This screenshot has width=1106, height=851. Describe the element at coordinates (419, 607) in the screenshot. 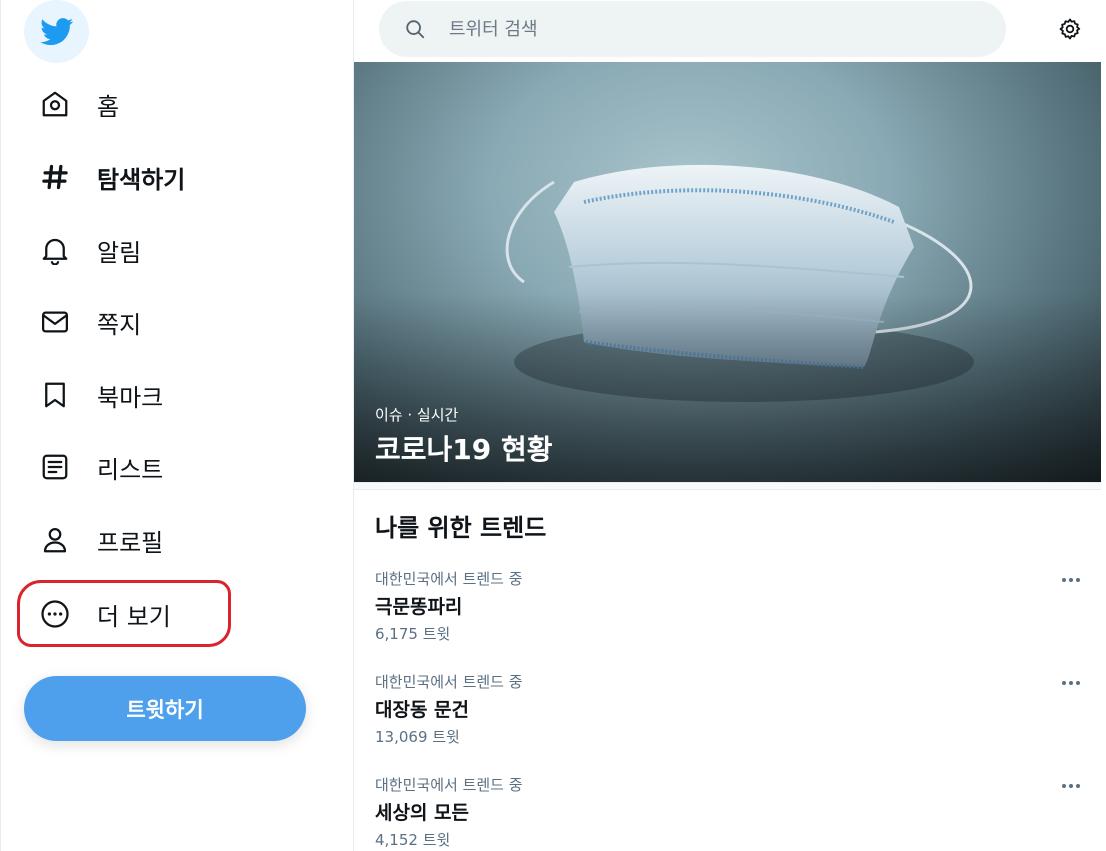

I see `trend-name: 극문똥파리` at that location.